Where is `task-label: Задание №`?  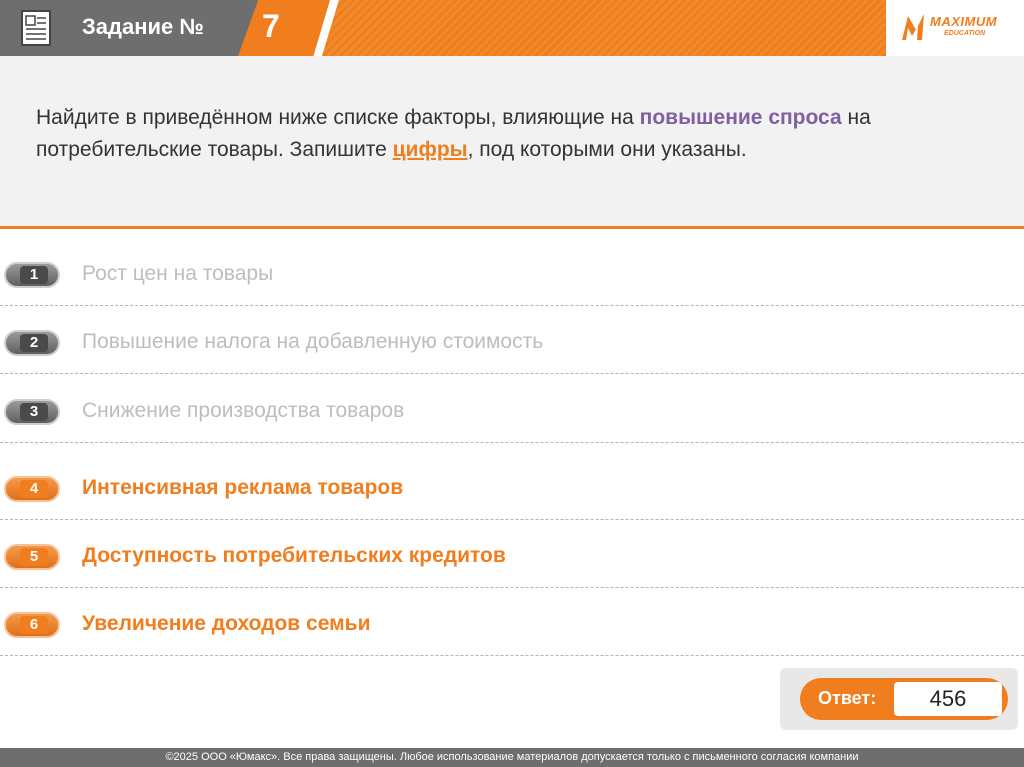 task-label: Задание № is located at coordinates (143, 26).